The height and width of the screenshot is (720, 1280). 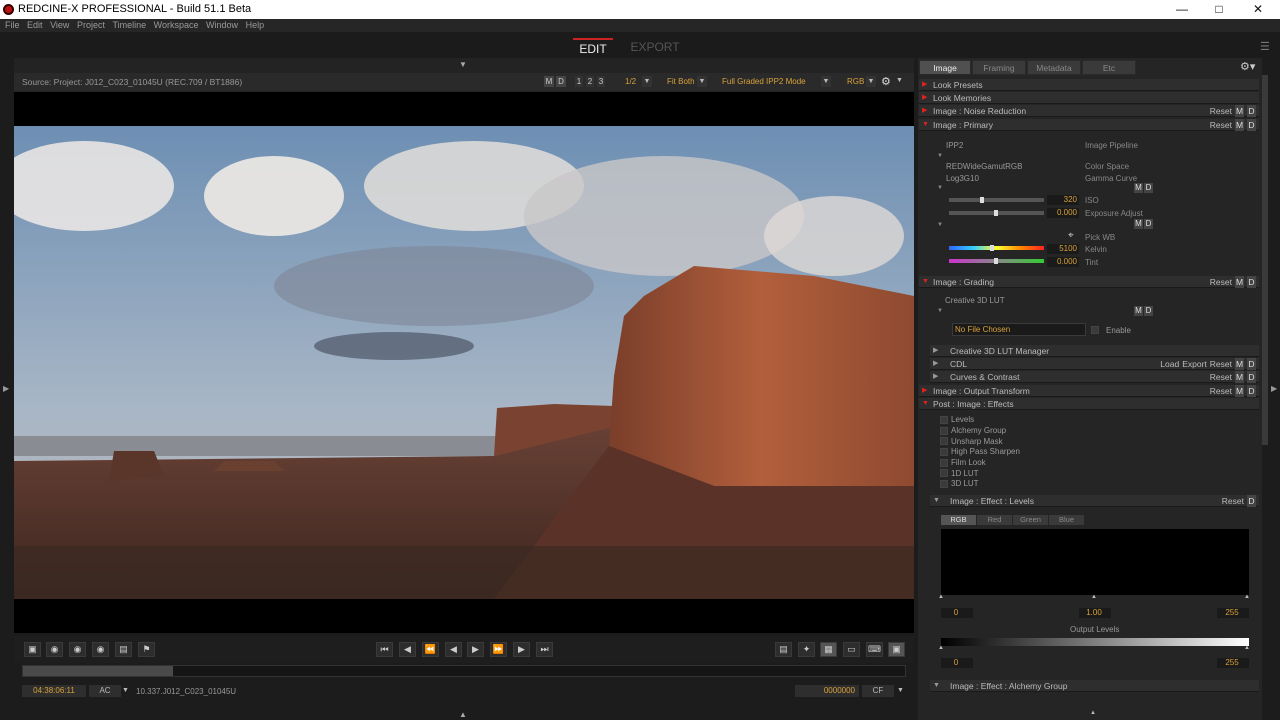 I want to click on timecode-mode-arrow-icon: ▼, so click(x=125, y=690).